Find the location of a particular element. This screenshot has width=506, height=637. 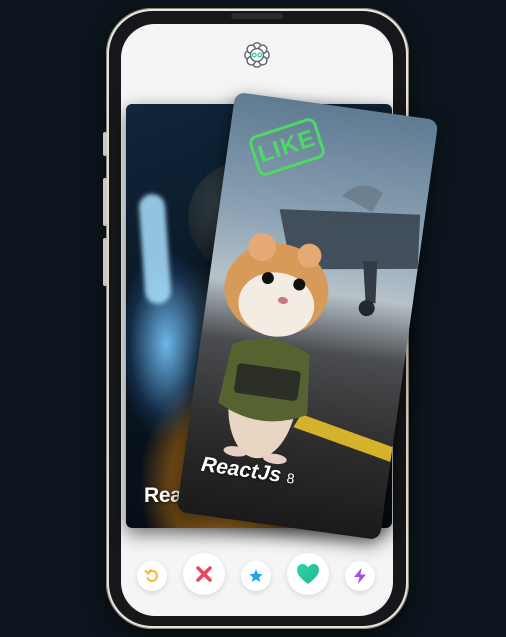

like-button is located at coordinates (308, 574).